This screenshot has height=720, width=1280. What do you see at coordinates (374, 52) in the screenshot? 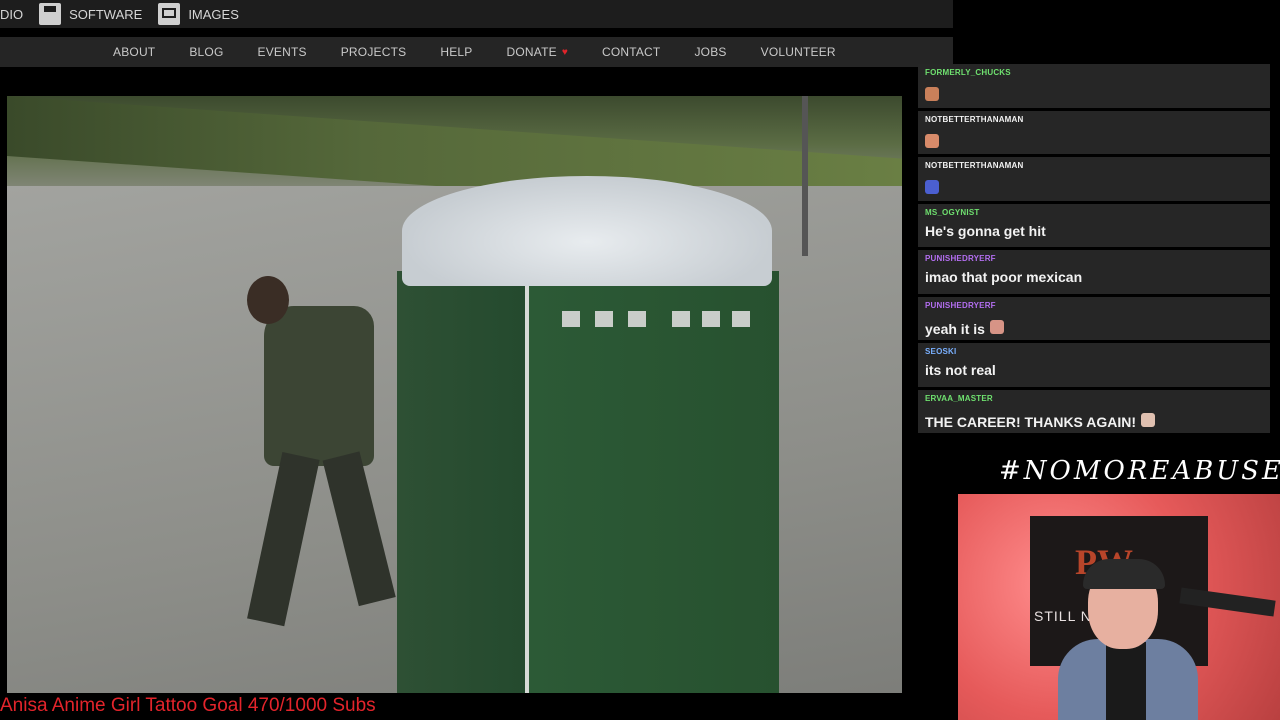
I see `nav-projects: PROJECTS` at bounding box center [374, 52].